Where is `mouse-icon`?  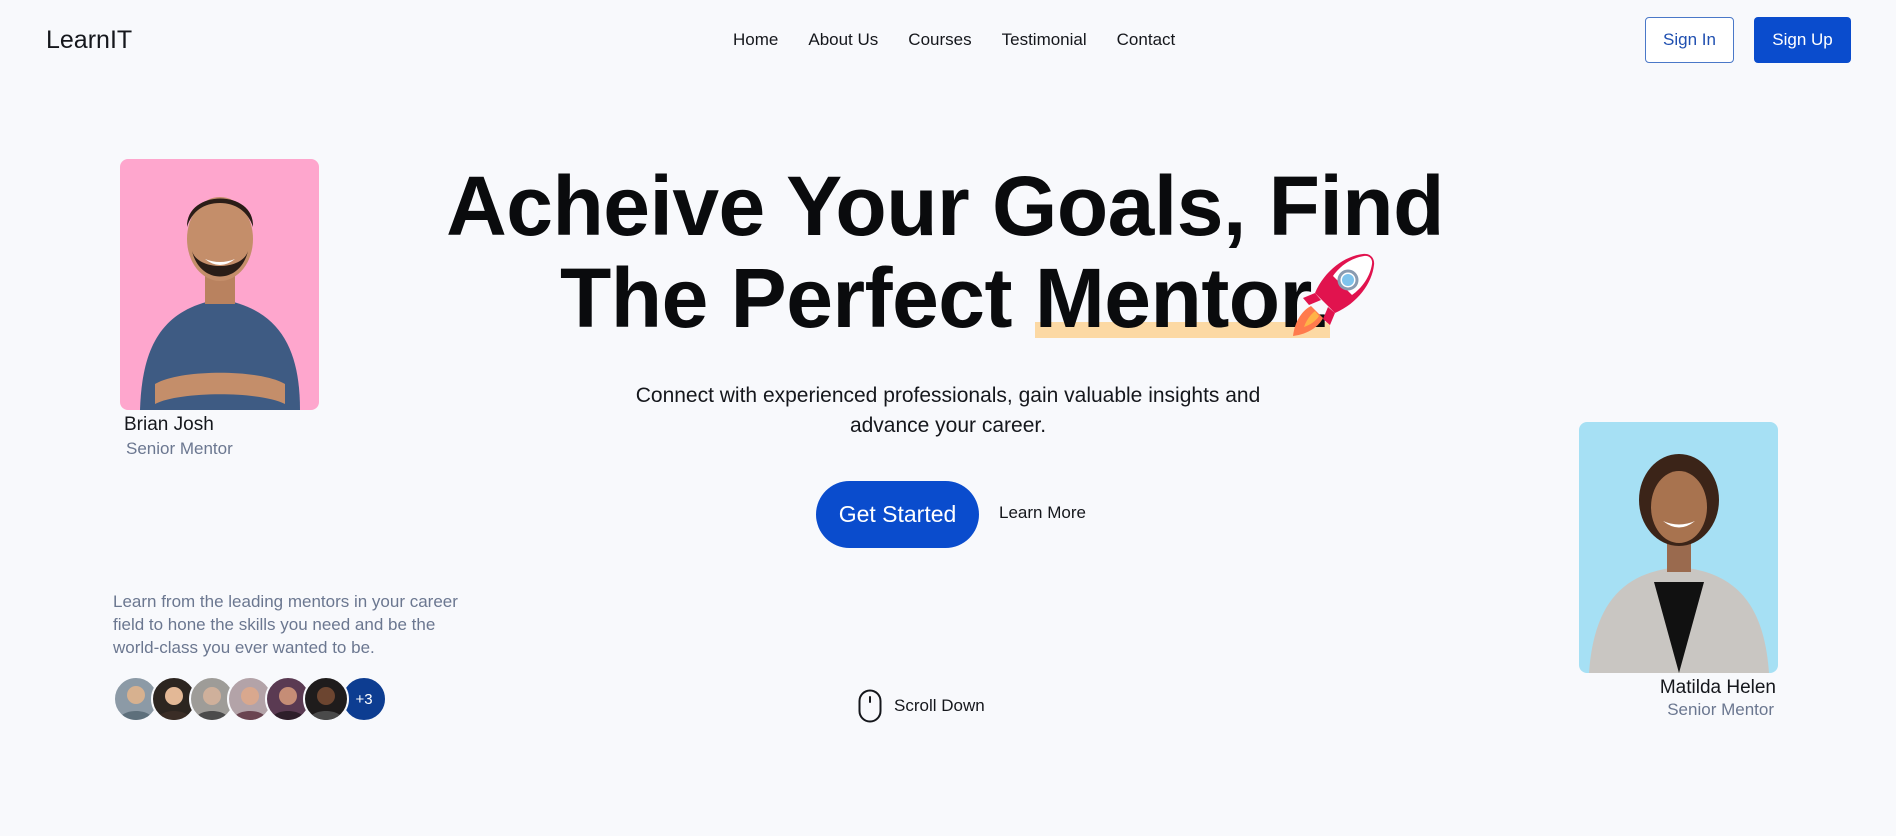 mouse-icon is located at coordinates (870, 706).